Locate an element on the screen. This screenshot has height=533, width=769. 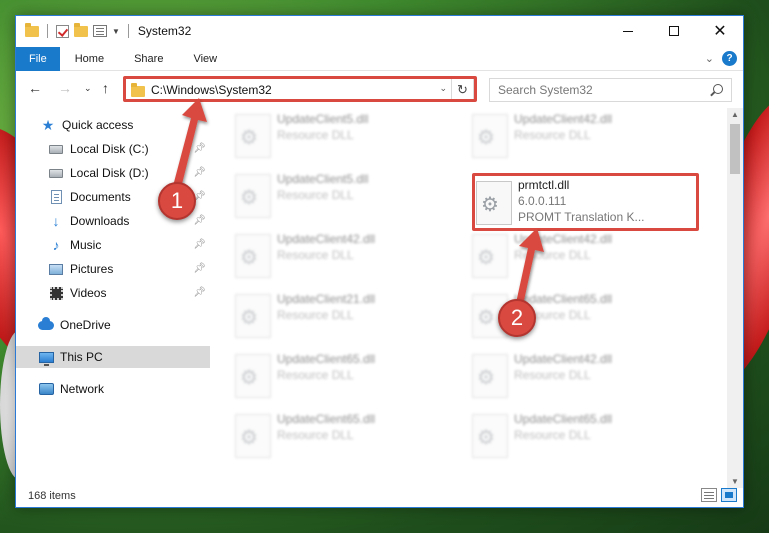
sidebar-item-label: Local Disk (C:) is located at coordinates (109, 149).